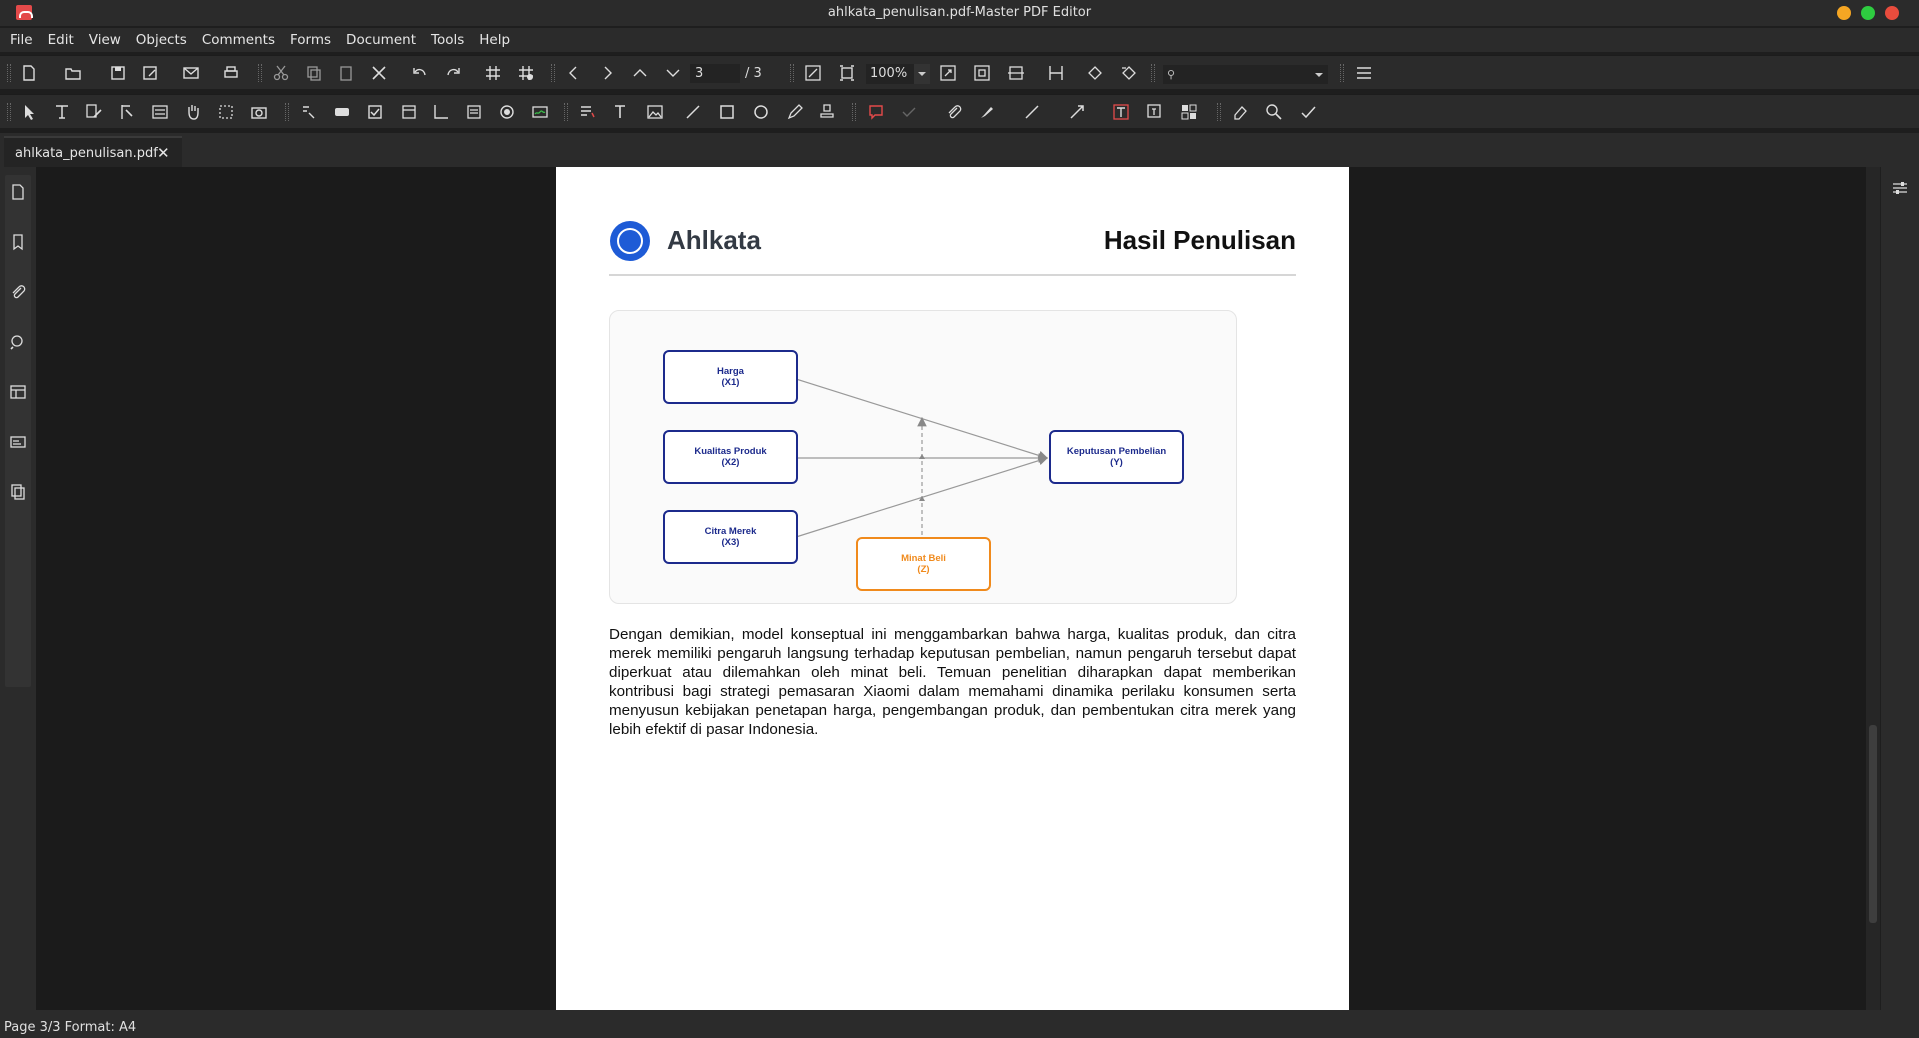 This screenshot has width=1919, height=1038. What do you see at coordinates (191, 73) in the screenshot?
I see `email-icon` at bounding box center [191, 73].